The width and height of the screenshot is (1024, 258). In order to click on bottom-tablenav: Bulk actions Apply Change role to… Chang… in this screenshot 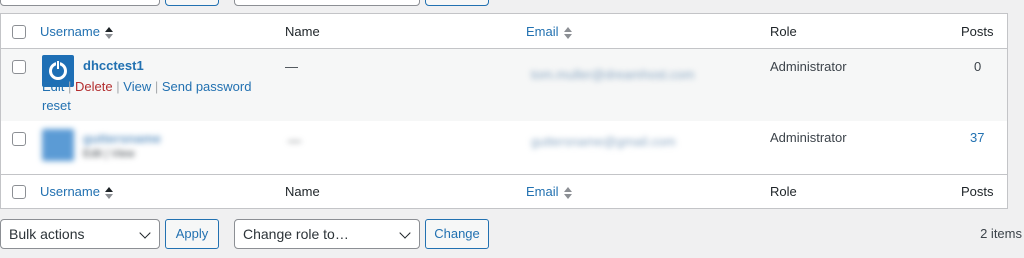, I will do `click(512, 234)`.